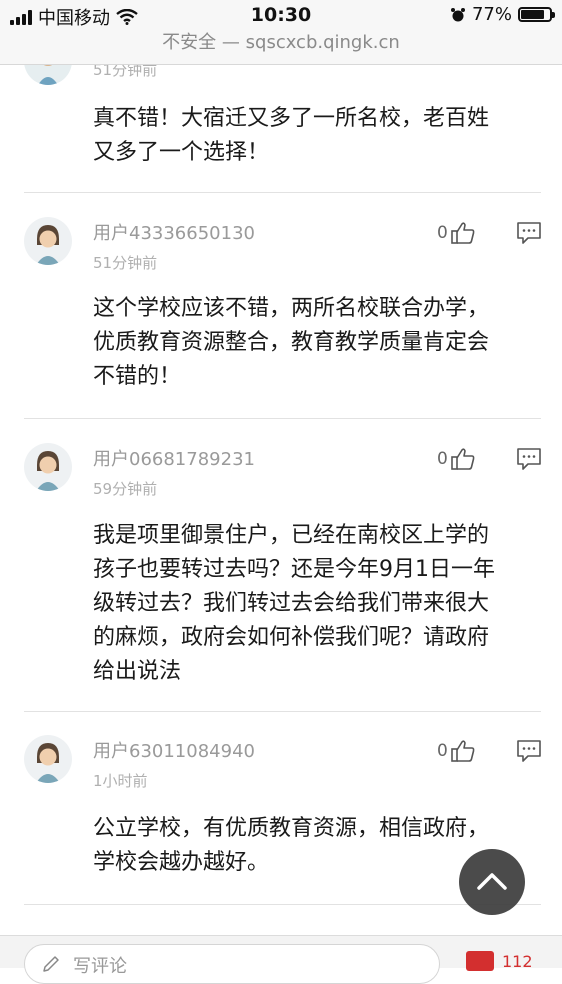  I want to click on comment-line: 不错的！, so click(137, 376).